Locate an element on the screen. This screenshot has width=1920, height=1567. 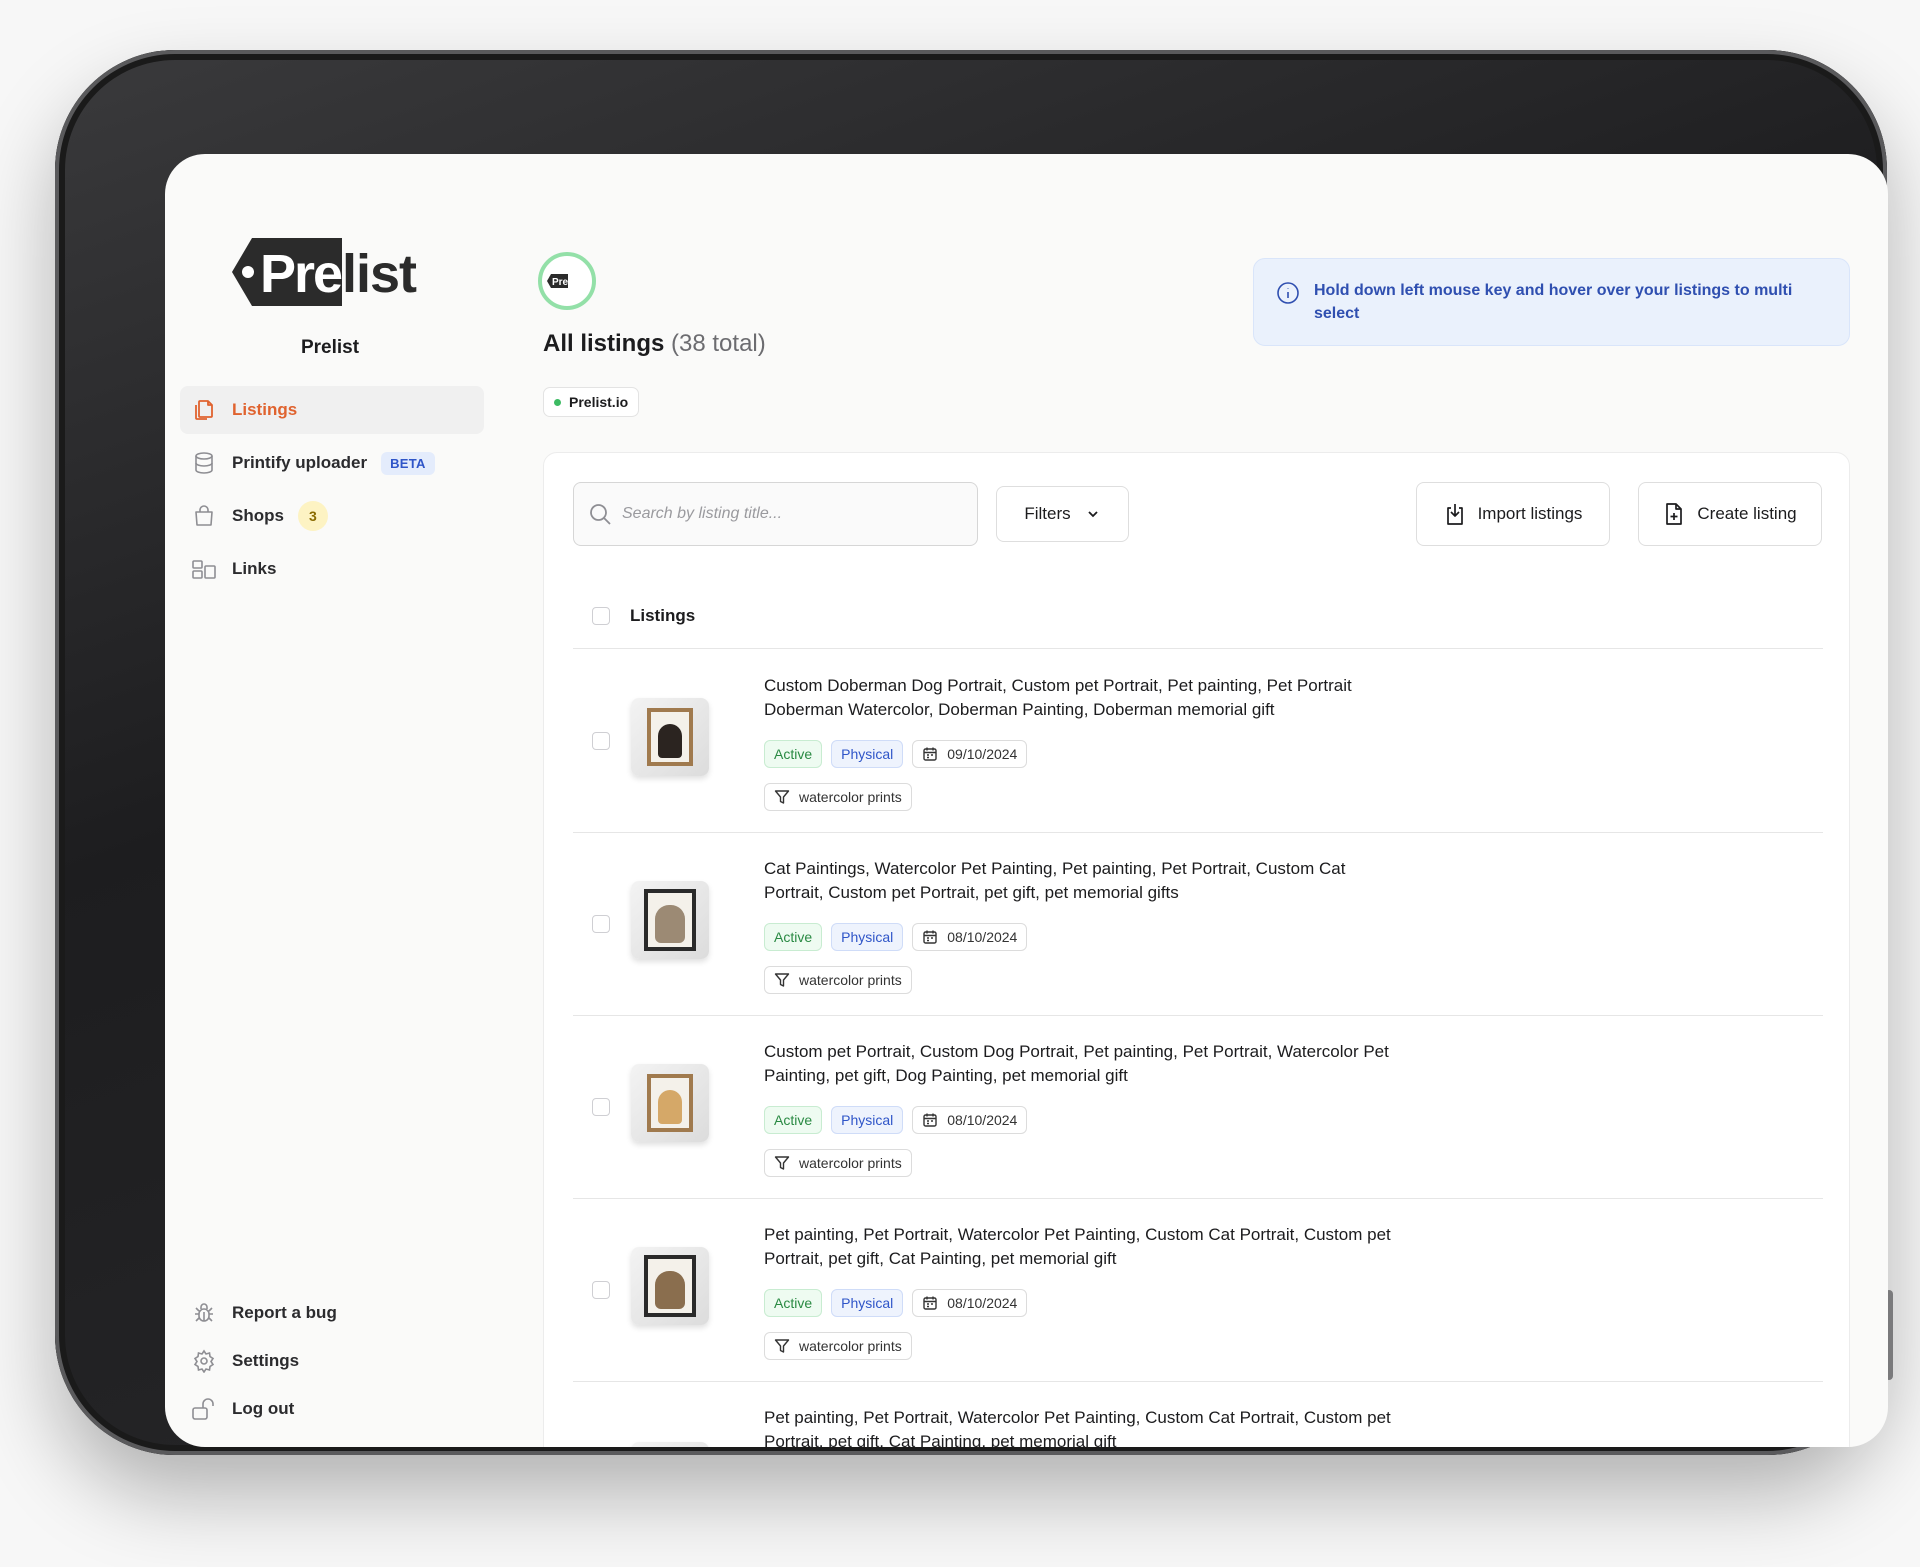
shopping-bag-icon is located at coordinates (204, 516).